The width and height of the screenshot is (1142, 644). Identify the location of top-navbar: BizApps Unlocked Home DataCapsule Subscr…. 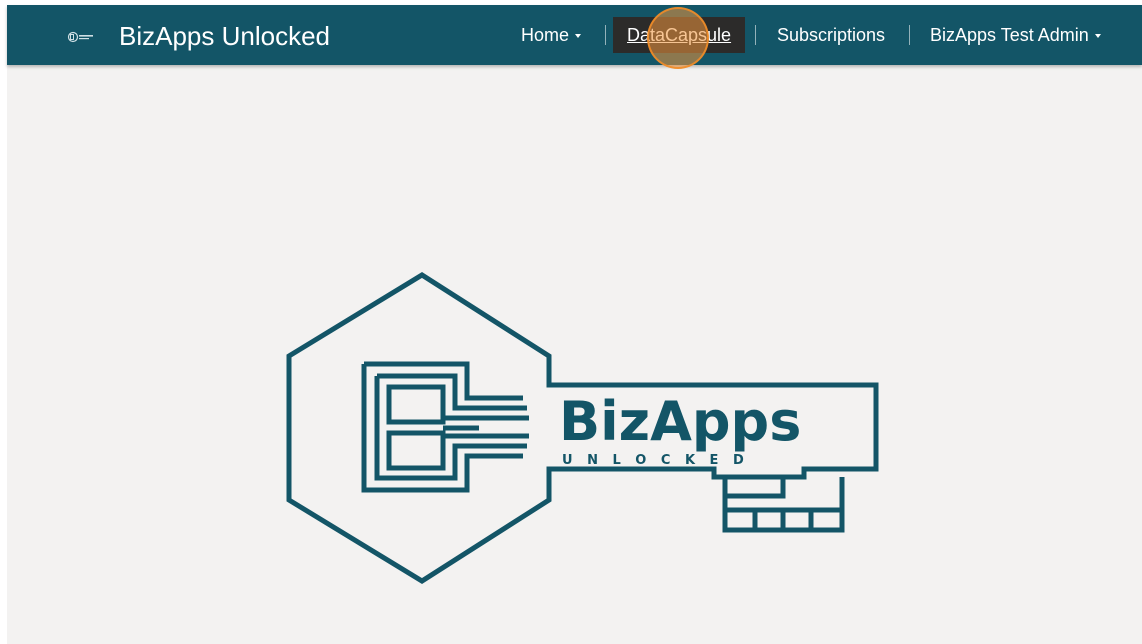
(574, 35).